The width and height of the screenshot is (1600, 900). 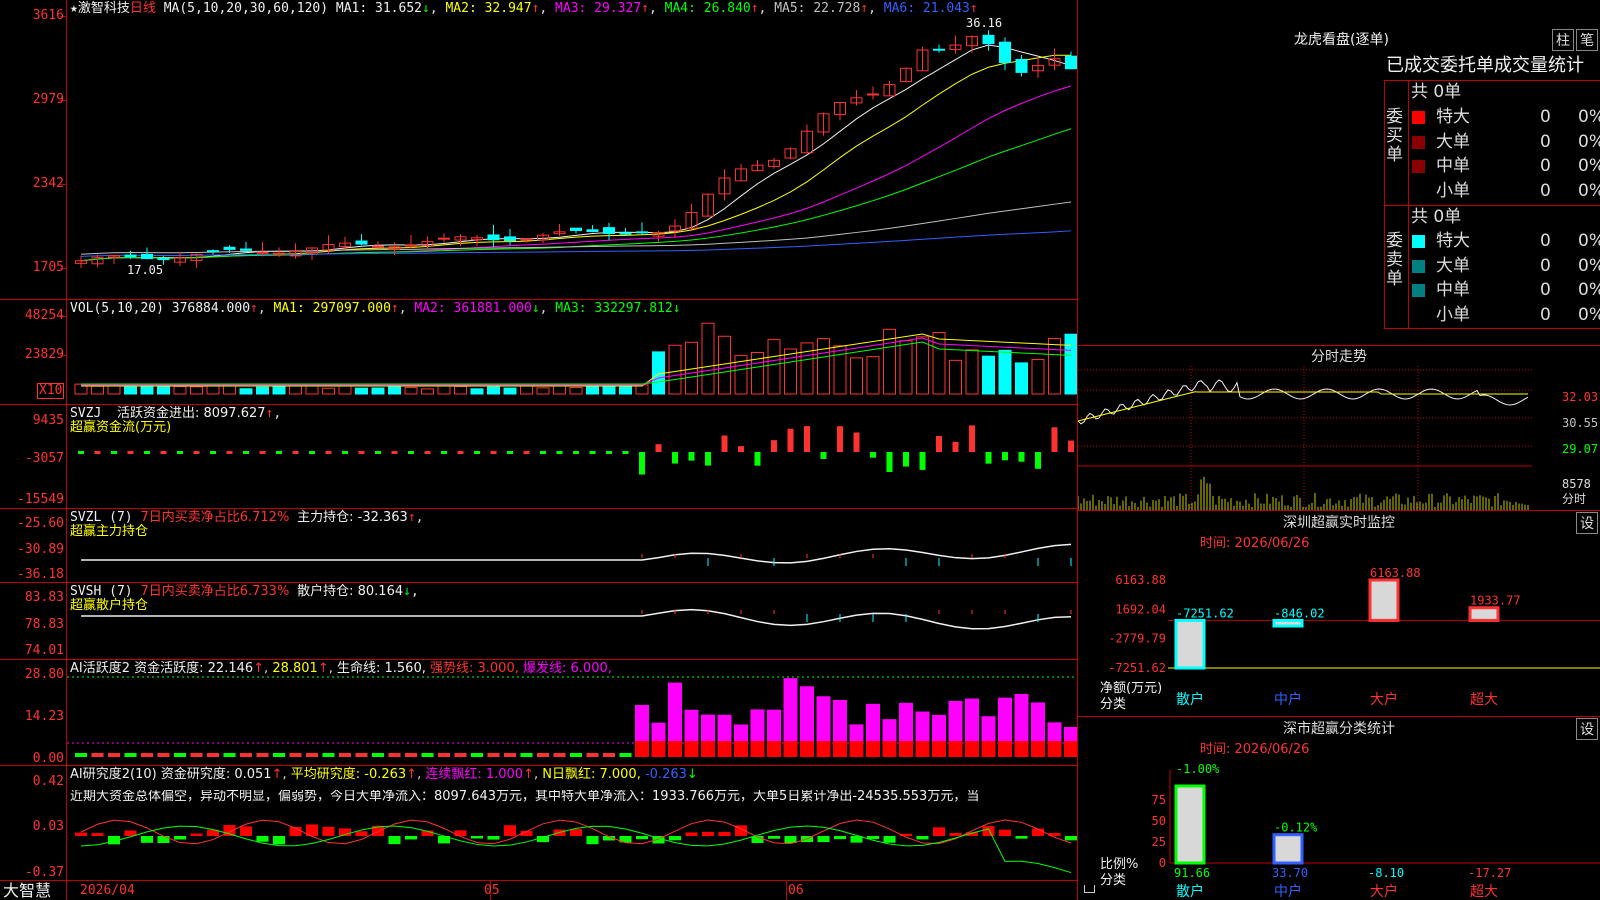 What do you see at coordinates (1339, 438) in the screenshot?
I see `intraday-chart` at bounding box center [1339, 438].